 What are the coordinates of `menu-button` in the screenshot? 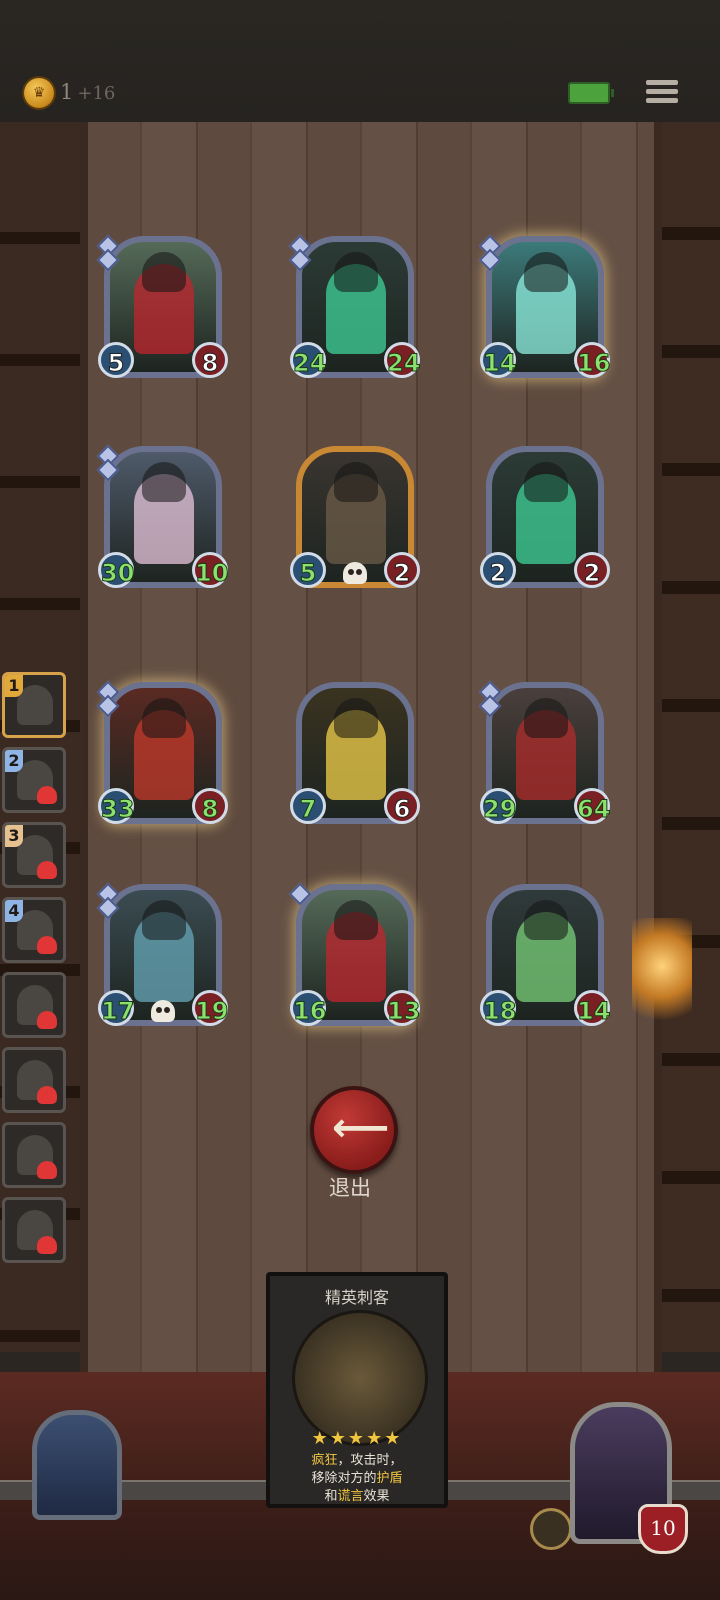 It's located at (663, 93).